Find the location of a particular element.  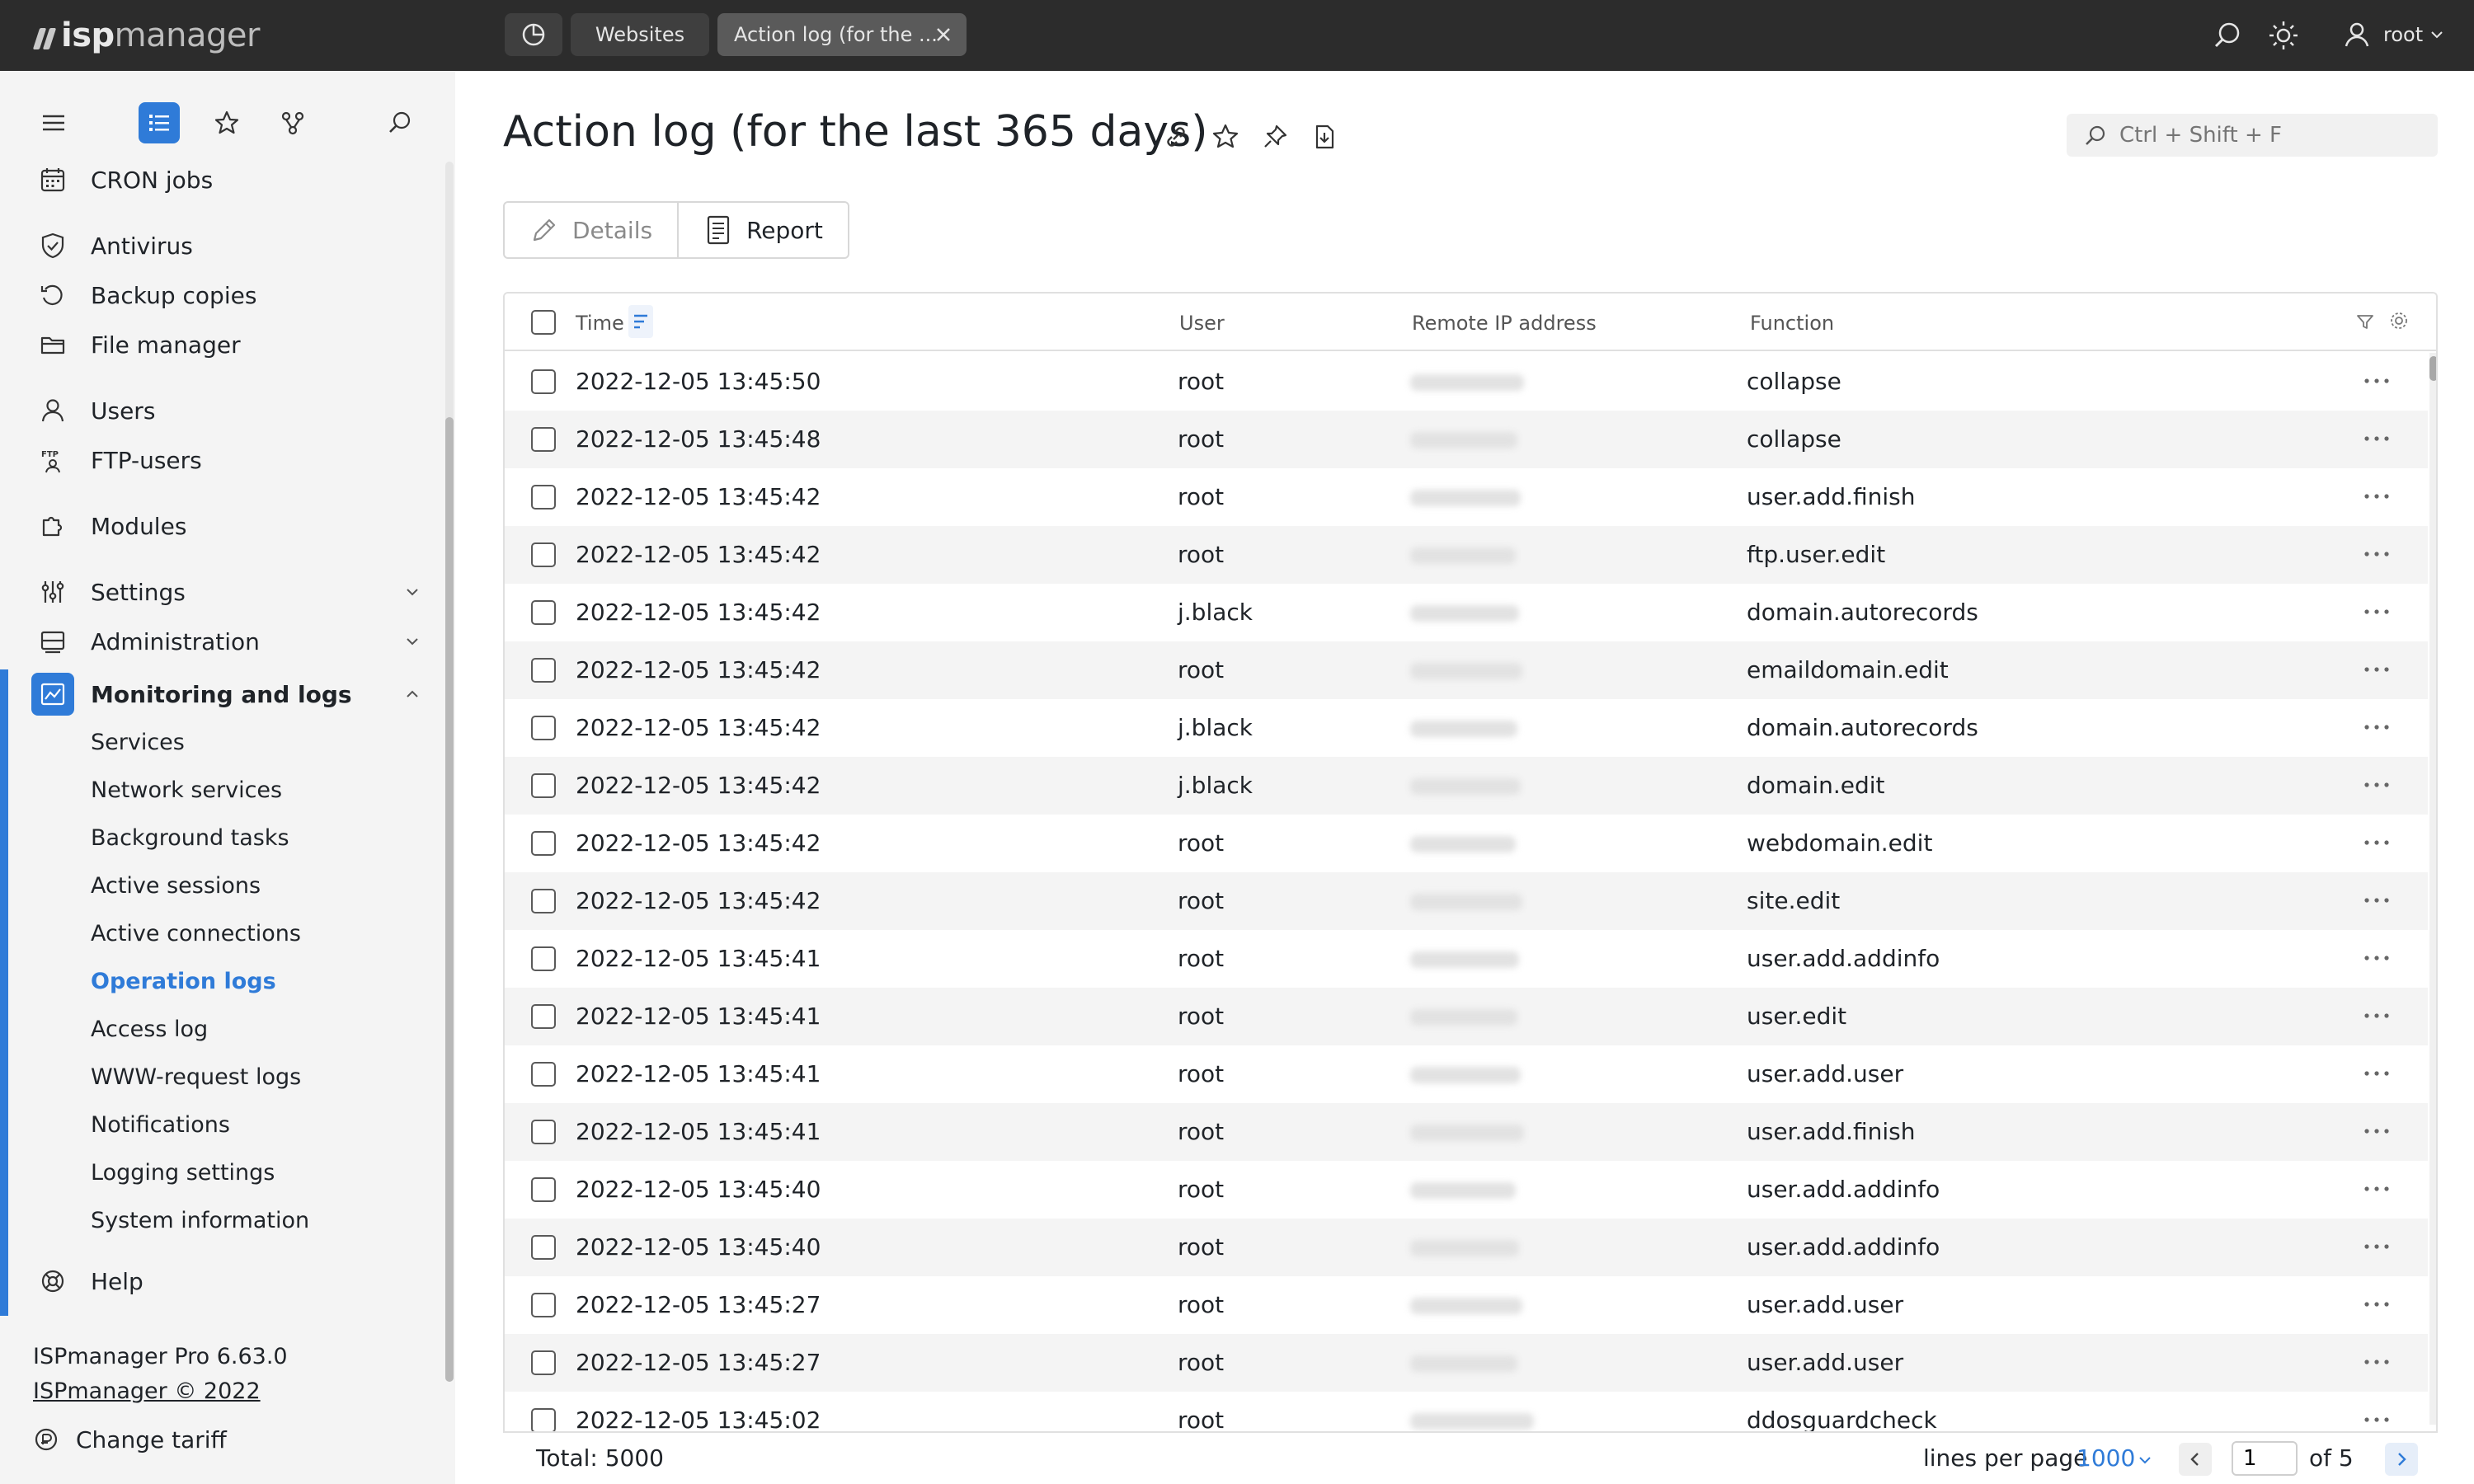

table-row: 2022-12-05 13:45:41 root user.edit is located at coordinates (1466, 1016).